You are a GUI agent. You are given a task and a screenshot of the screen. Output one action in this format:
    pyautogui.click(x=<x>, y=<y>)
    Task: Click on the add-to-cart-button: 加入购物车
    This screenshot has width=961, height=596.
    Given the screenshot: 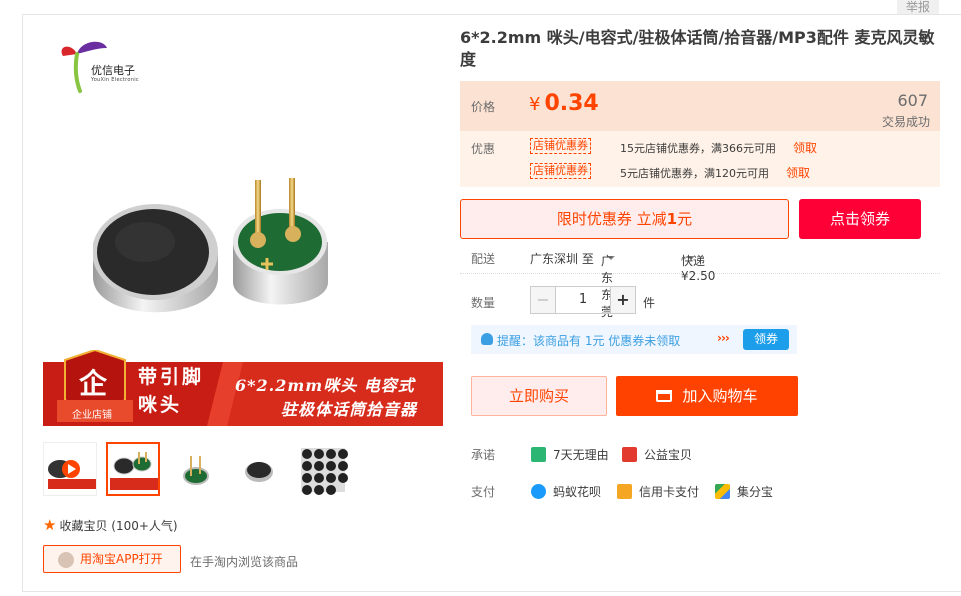 What is the action you would take?
    pyautogui.click(x=707, y=396)
    